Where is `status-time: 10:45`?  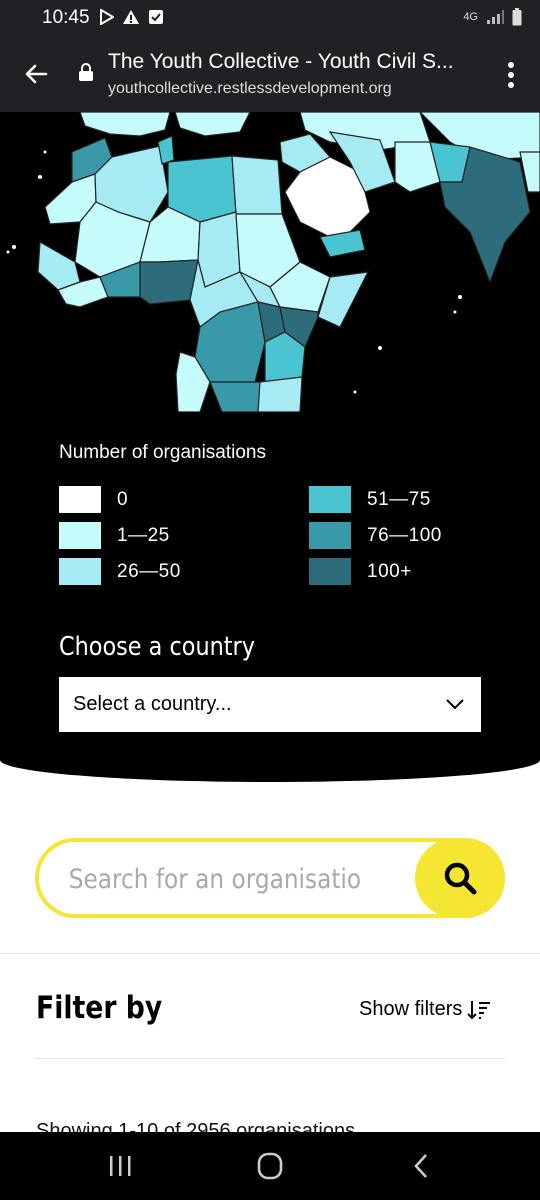 status-time: 10:45 is located at coordinates (66, 17).